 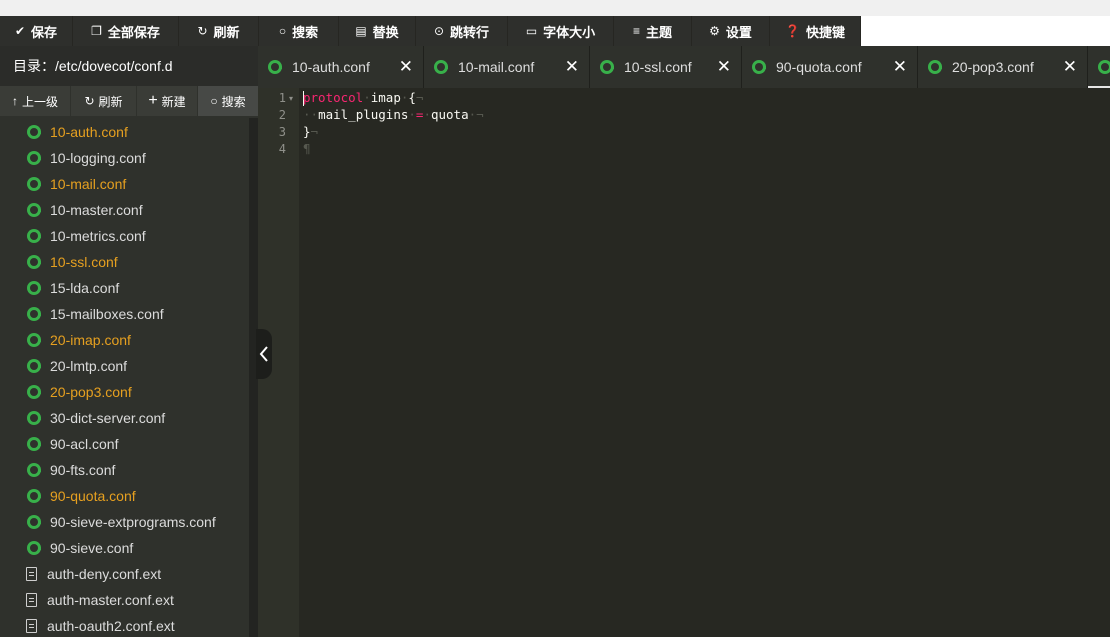 I want to click on file-item: 90-fts.conf, so click(x=124, y=470).